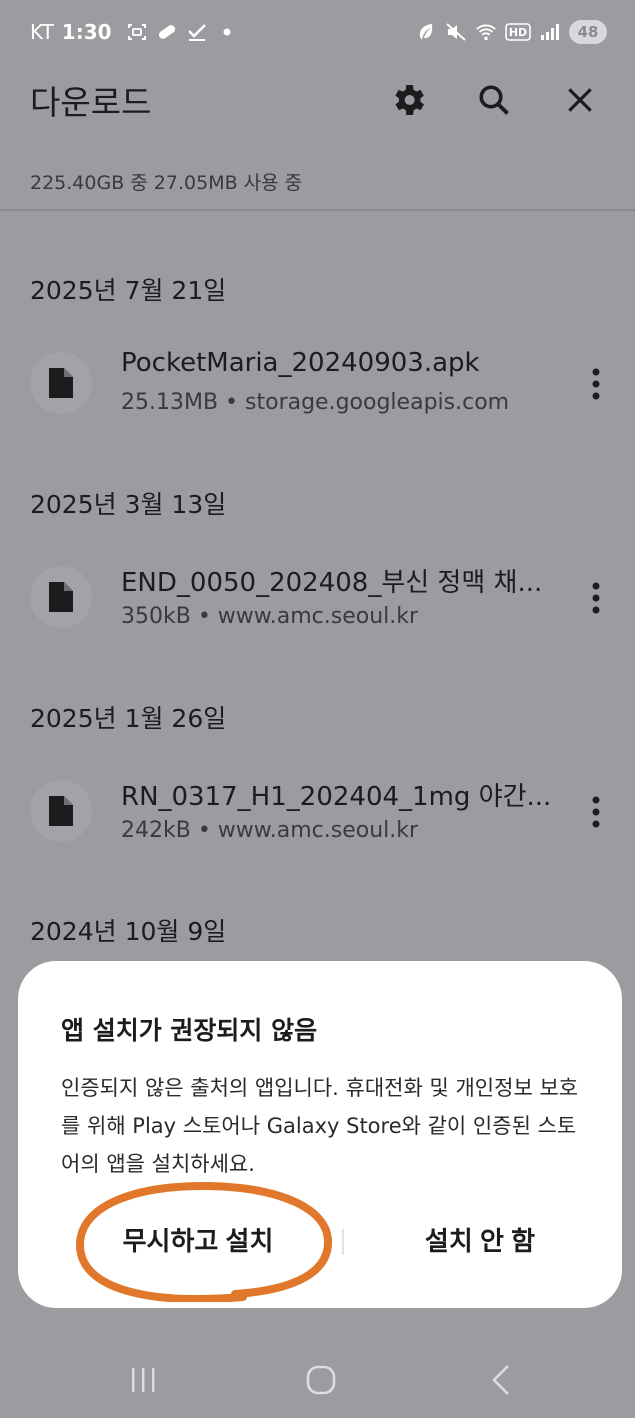  Describe the element at coordinates (343, 1242) in the screenshot. I see `button-divider` at that location.